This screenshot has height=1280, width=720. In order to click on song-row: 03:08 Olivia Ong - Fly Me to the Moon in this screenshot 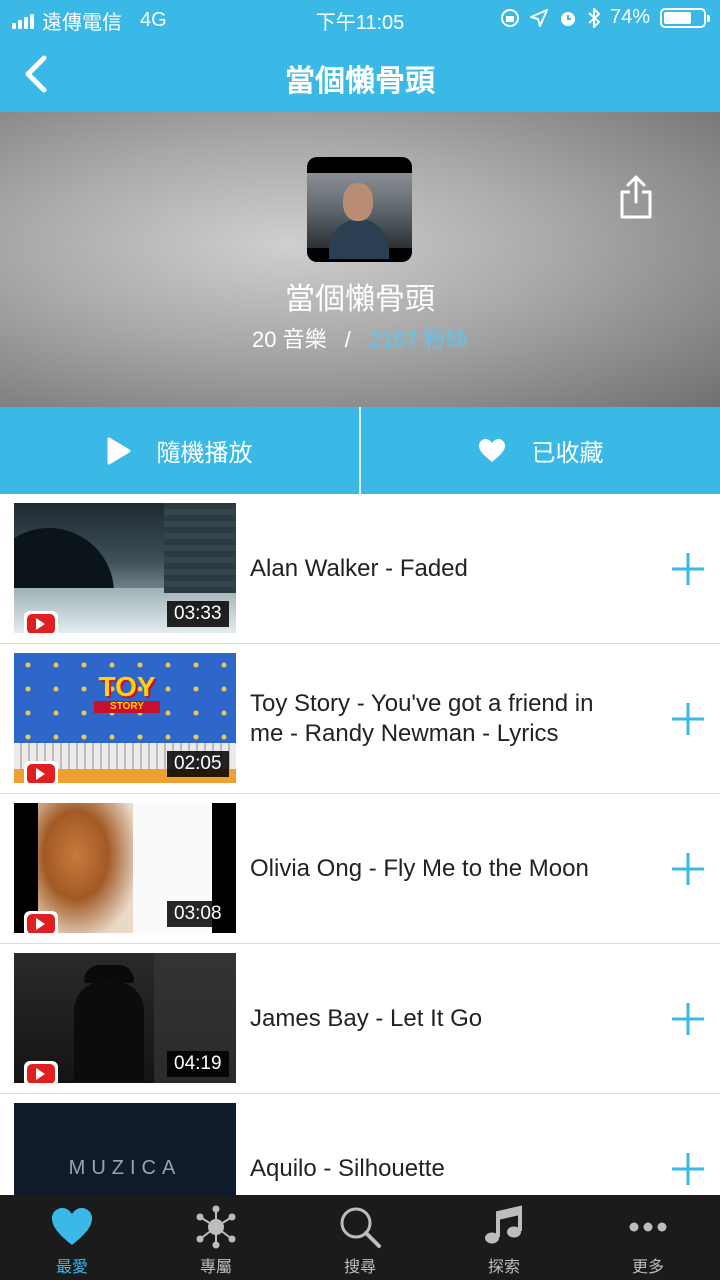, I will do `click(360, 869)`.